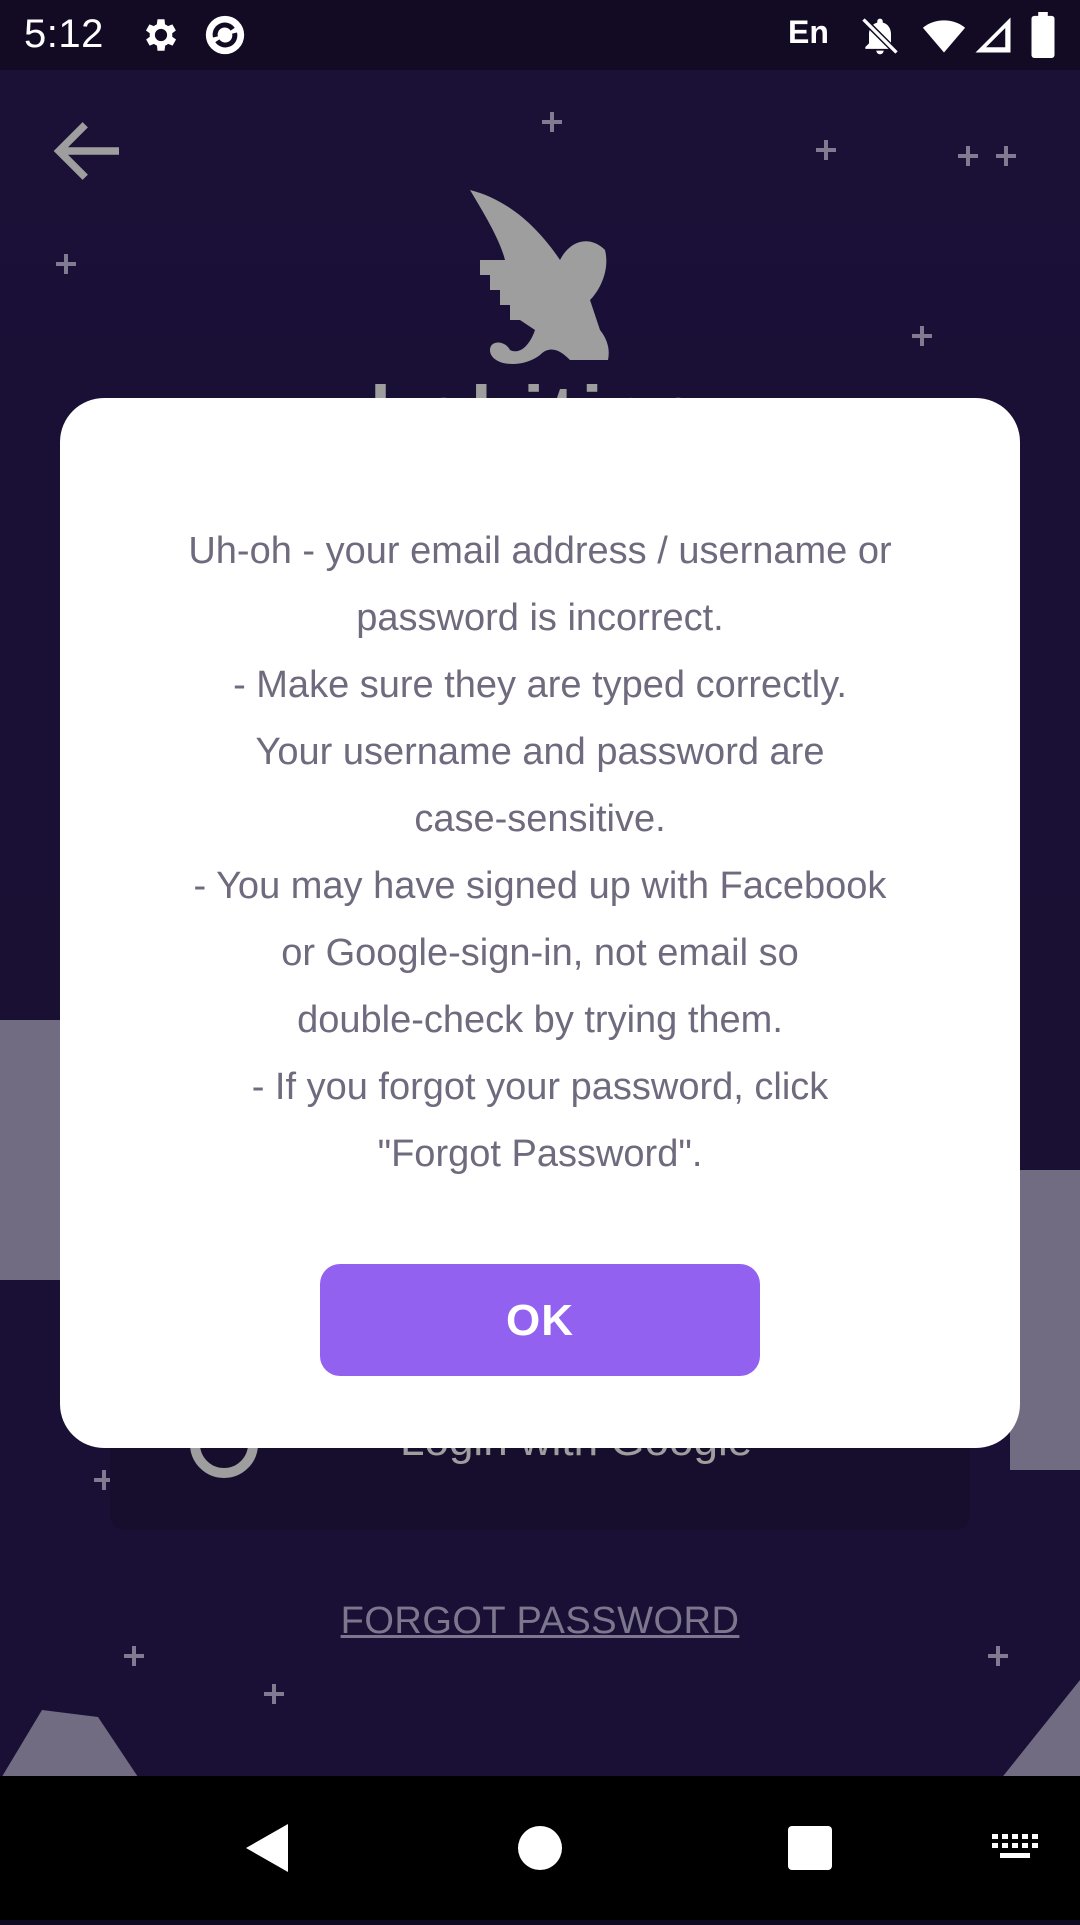  I want to click on nav-back-button, so click(270, 1848).